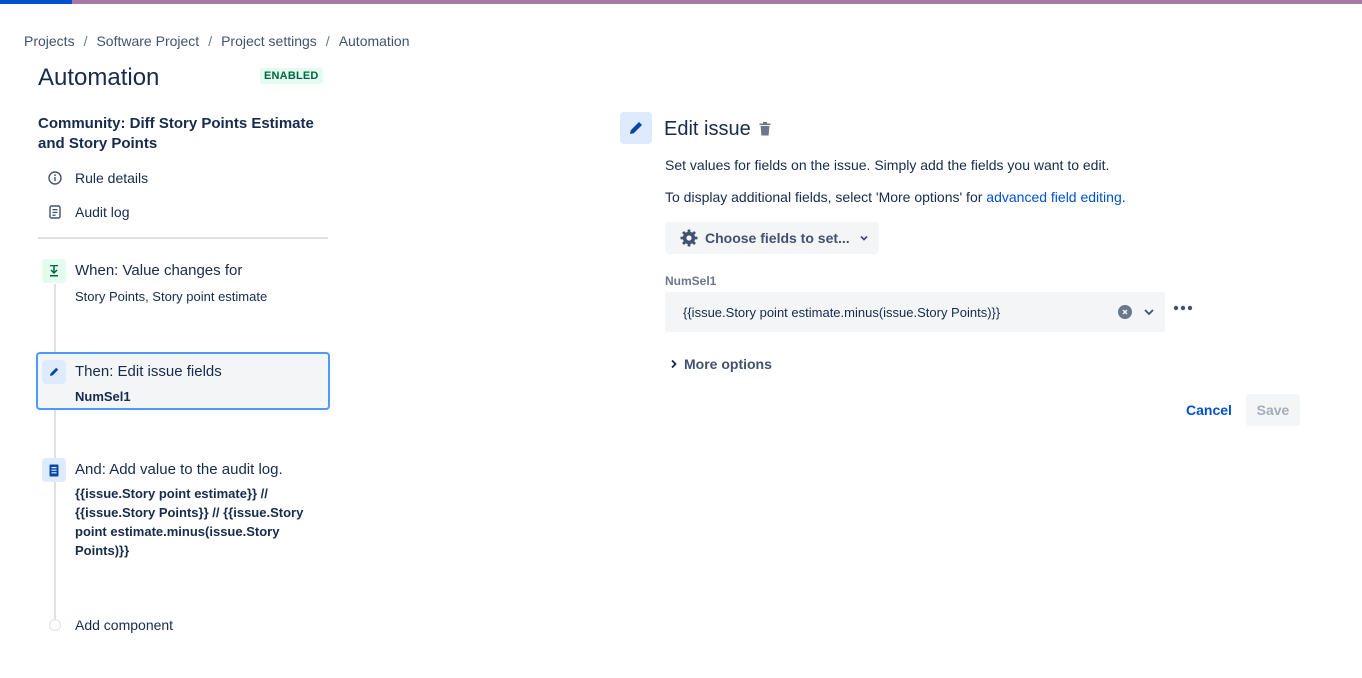 The height and width of the screenshot is (678, 1362). Describe the element at coordinates (674, 364) in the screenshot. I see `chevron-right-icon` at that location.